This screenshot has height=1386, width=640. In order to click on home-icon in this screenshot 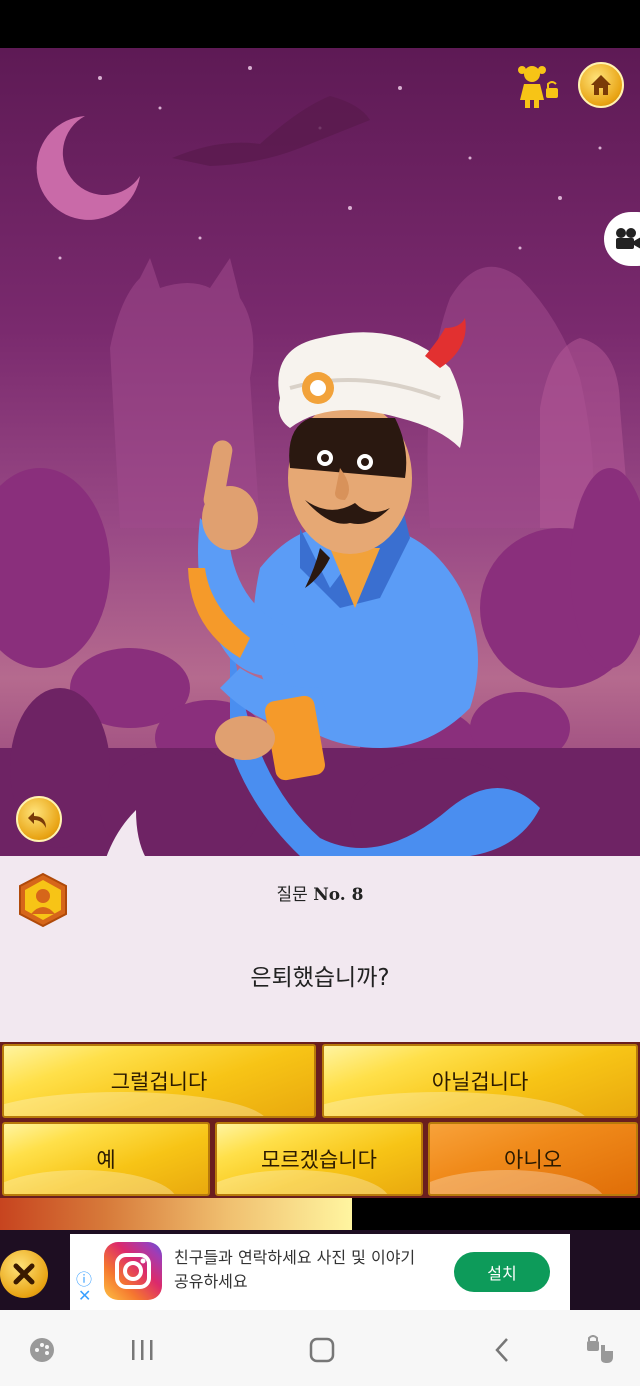, I will do `click(601, 85)`.